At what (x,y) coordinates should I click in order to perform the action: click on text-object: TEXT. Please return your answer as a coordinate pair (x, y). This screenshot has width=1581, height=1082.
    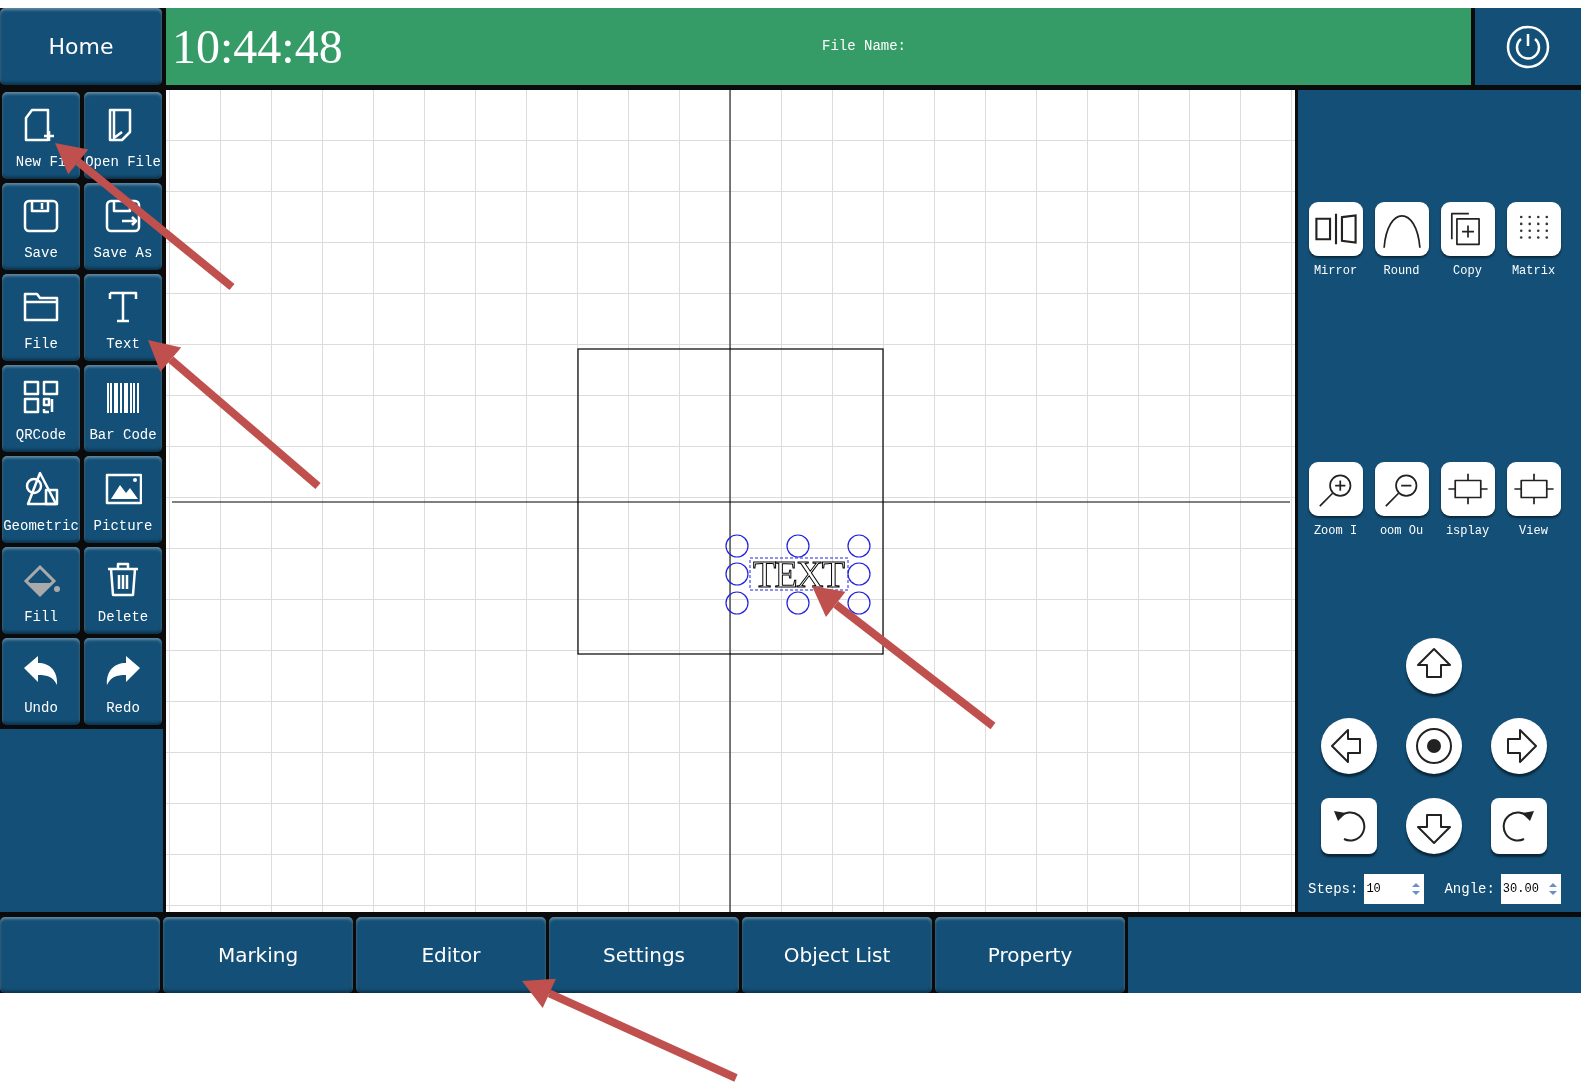
    Looking at the image, I should click on (799, 574).